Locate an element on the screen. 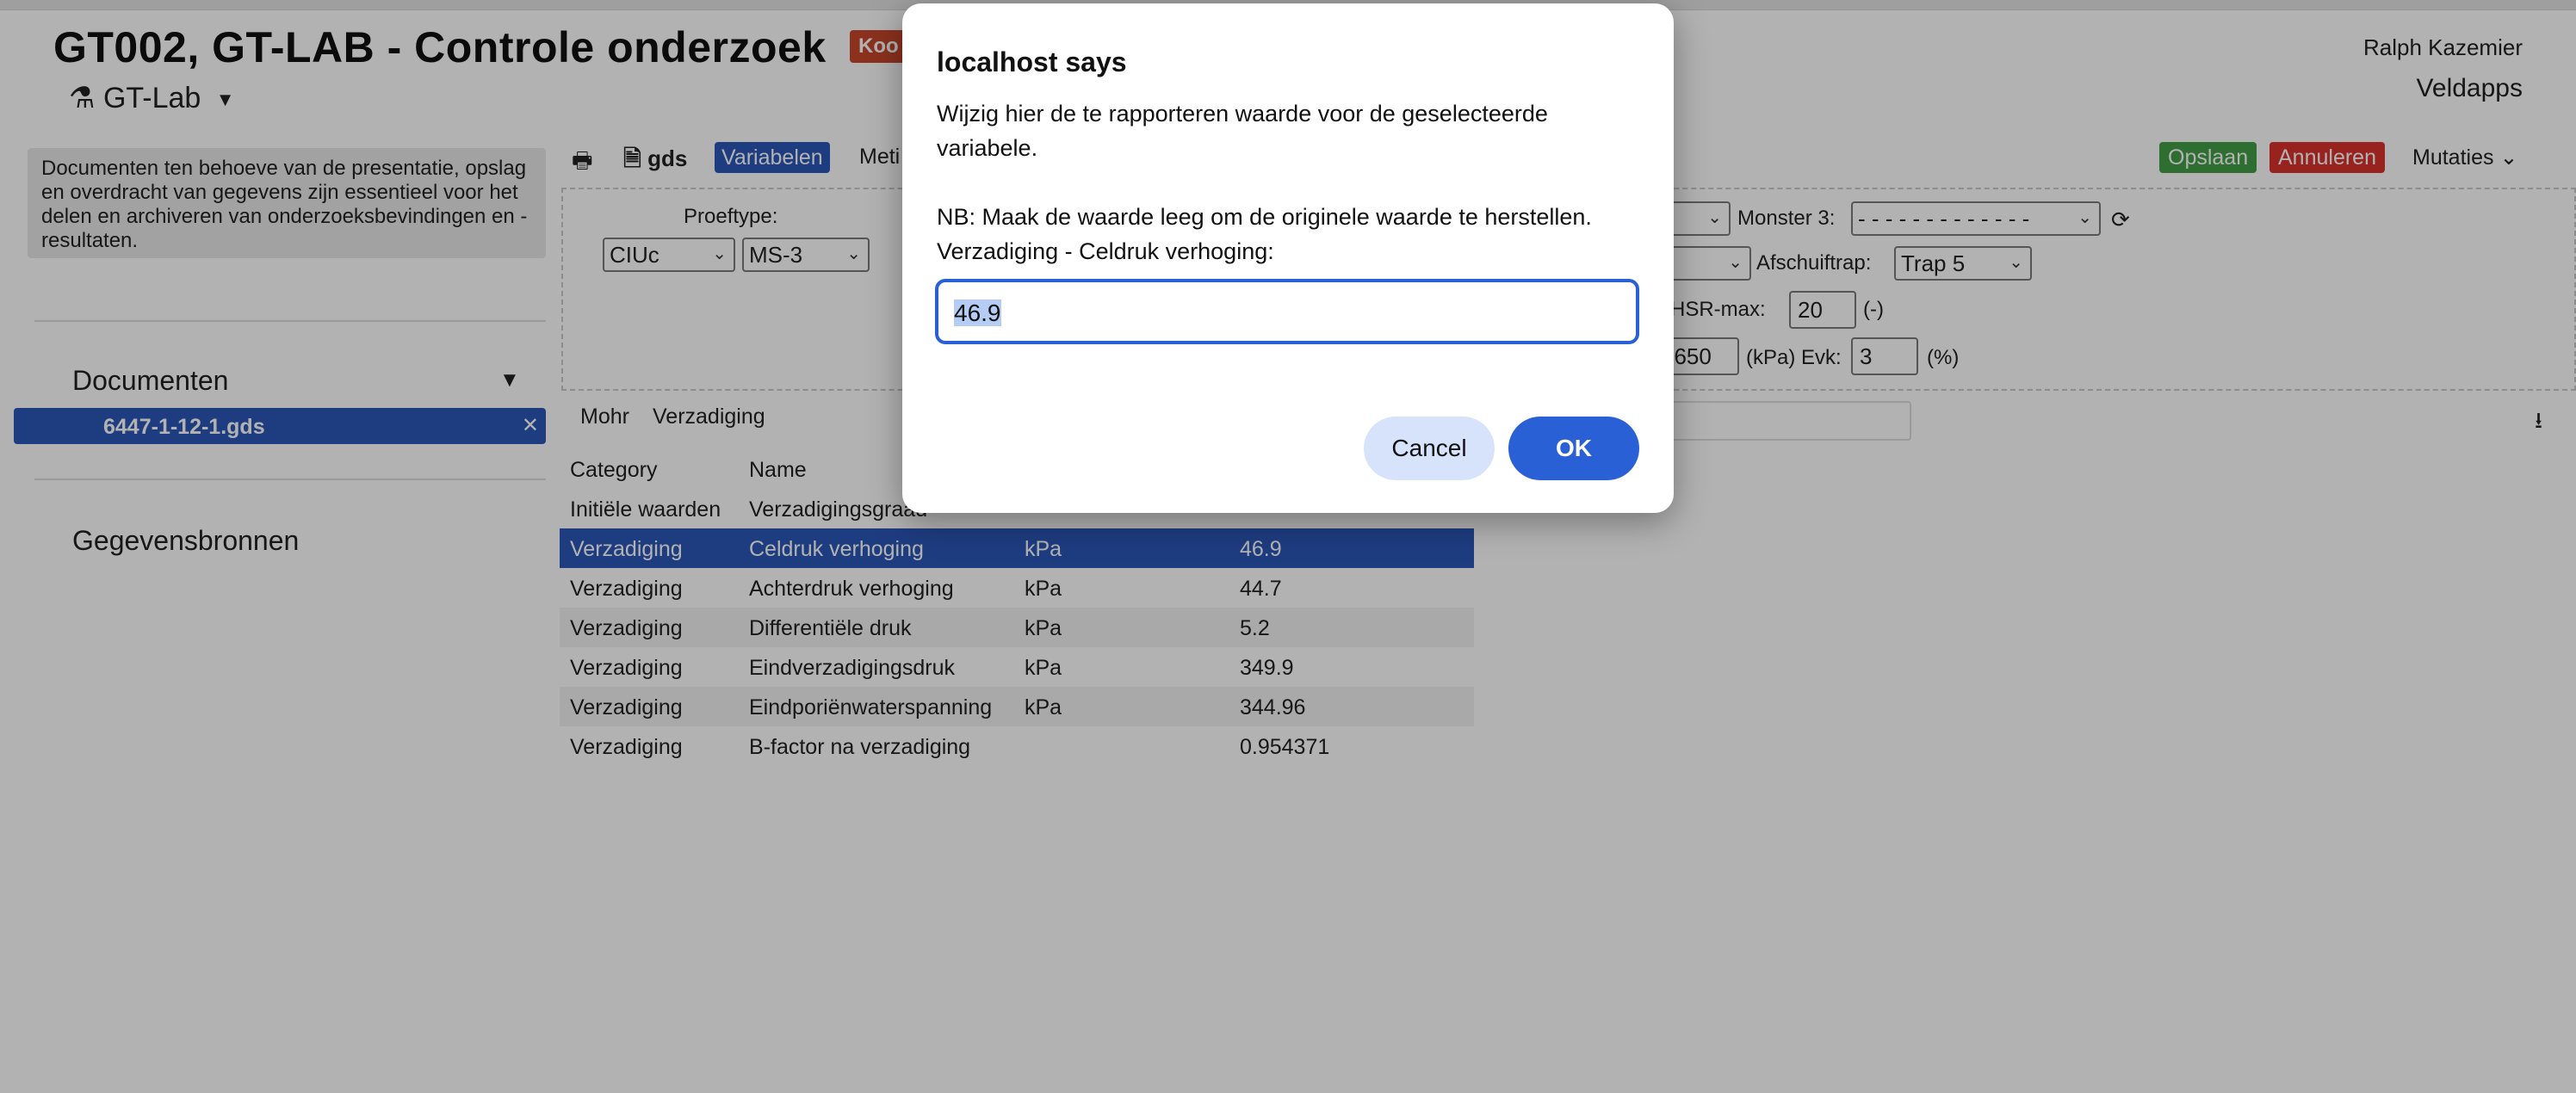 This screenshot has width=2576, height=1093. dialog-ok-button: OK is located at coordinates (1574, 448).